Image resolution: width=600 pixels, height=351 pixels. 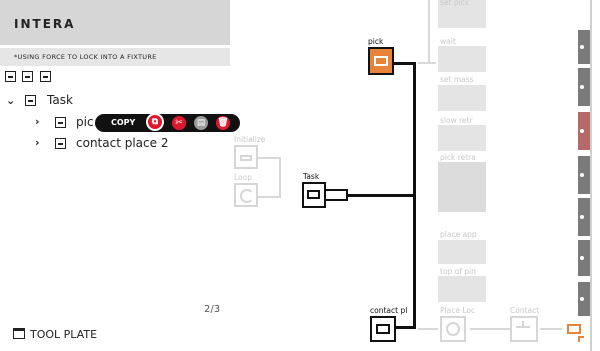 What do you see at coordinates (462, 252) in the screenshot?
I see `node-block-place-app` at bounding box center [462, 252].